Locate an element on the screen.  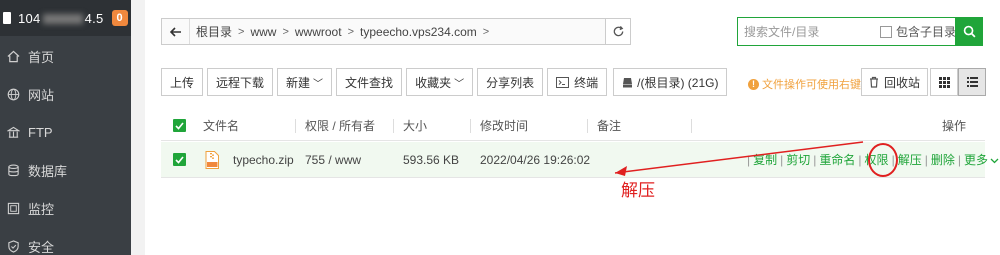
sidebar-item-label: 网站 is located at coordinates (41, 95).